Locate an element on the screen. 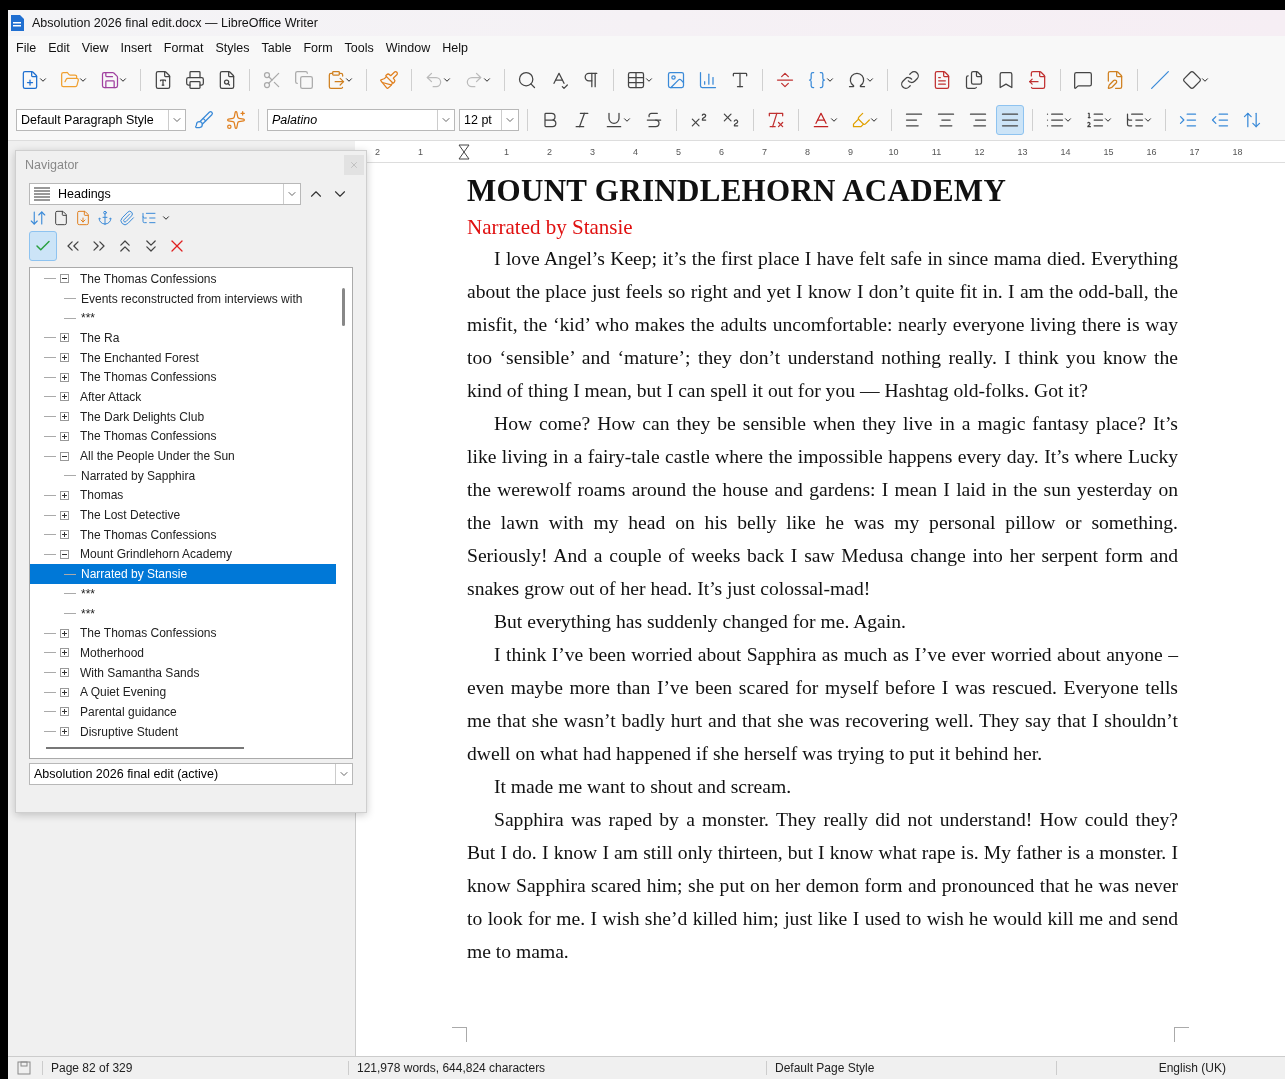 The height and width of the screenshot is (1079, 1285). chart-icon is located at coordinates (708, 80).